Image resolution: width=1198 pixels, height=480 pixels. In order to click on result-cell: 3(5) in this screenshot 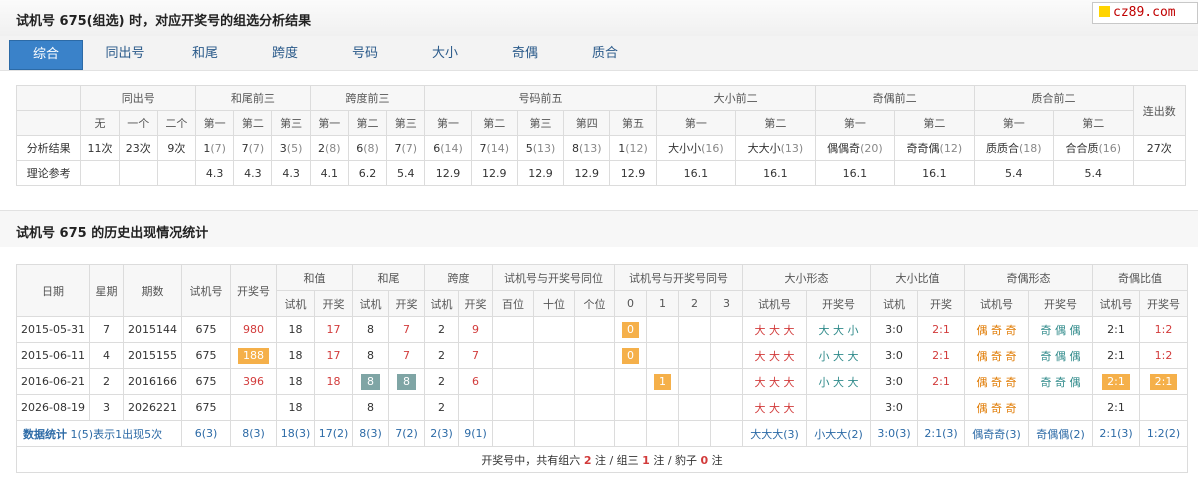, I will do `click(291, 148)`.